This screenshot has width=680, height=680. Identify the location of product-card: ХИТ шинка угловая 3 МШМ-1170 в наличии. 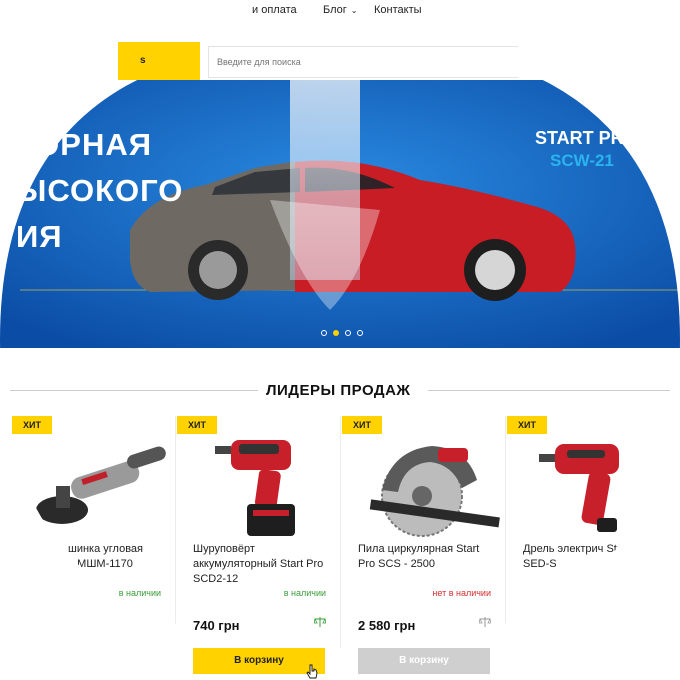
(94, 548).